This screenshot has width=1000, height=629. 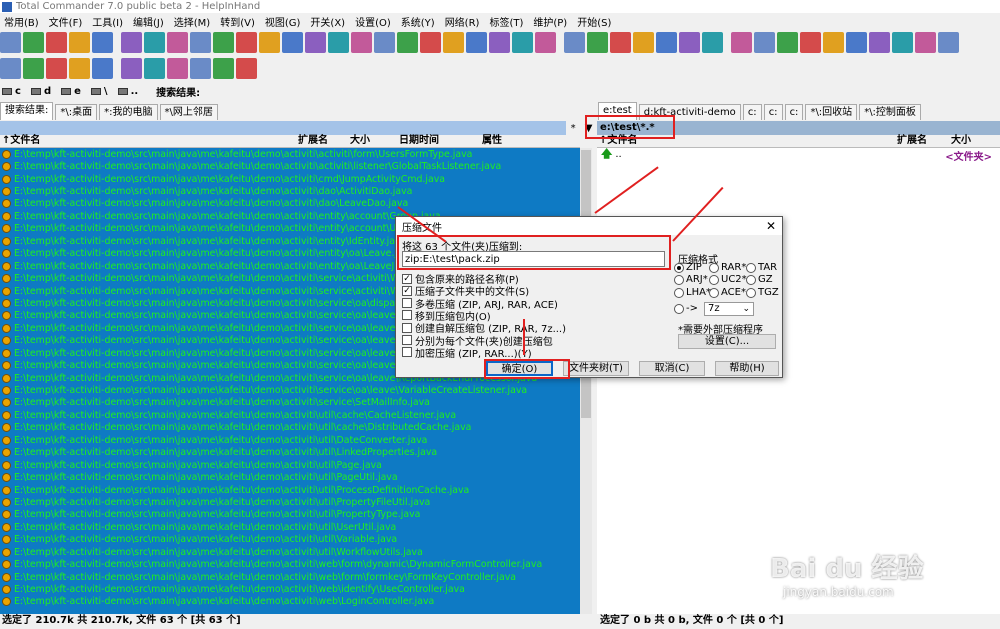 I want to click on pack-icon, so click(x=810, y=42).